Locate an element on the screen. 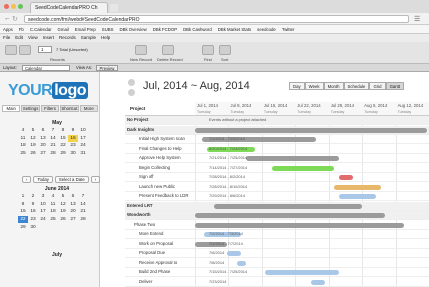  fm-record-number: 1 is located at coordinates (45, 49).